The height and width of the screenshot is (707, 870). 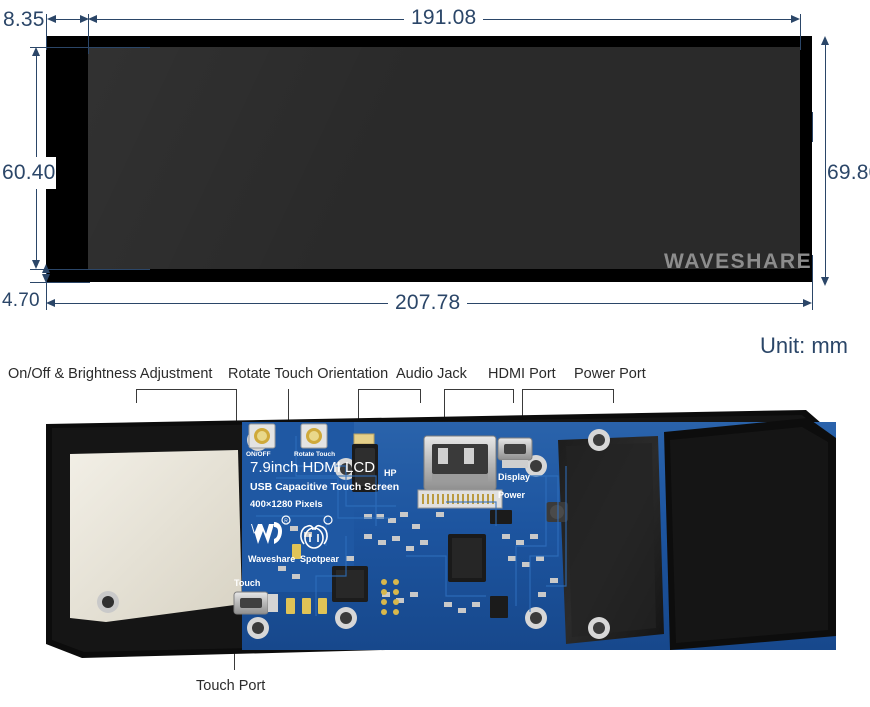 What do you see at coordinates (460, 472) in the screenshot?
I see `hdmi-connector` at bounding box center [460, 472].